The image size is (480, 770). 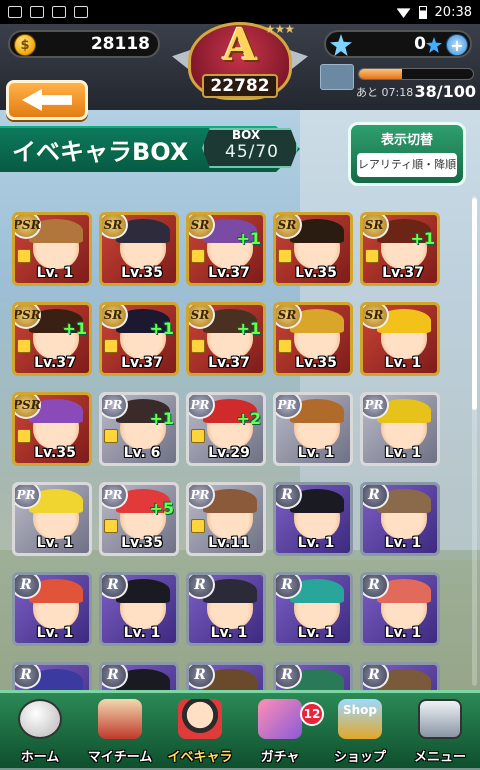 What do you see at coordinates (422, 12) in the screenshot?
I see `battery-icon` at bounding box center [422, 12].